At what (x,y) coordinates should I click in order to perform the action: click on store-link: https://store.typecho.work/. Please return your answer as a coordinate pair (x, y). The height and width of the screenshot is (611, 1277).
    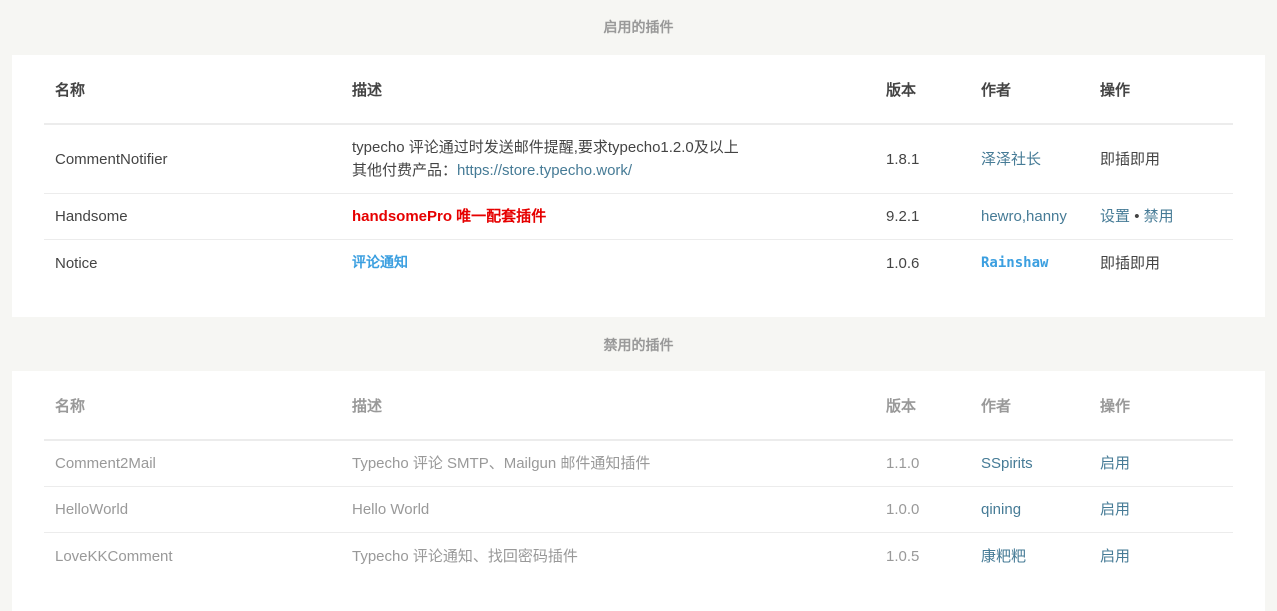
    Looking at the image, I should click on (544, 170).